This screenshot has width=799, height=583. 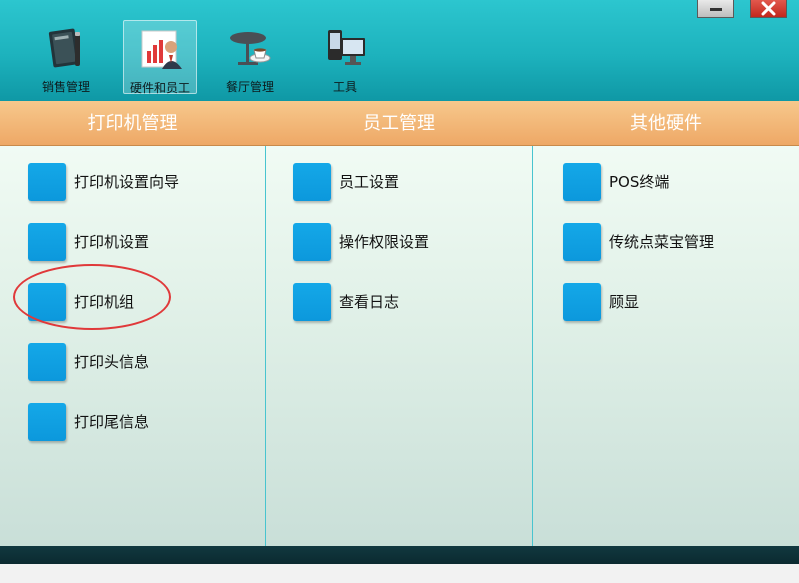 What do you see at coordinates (249, 87) in the screenshot?
I see `toolbar-label: 餐厅管理` at bounding box center [249, 87].